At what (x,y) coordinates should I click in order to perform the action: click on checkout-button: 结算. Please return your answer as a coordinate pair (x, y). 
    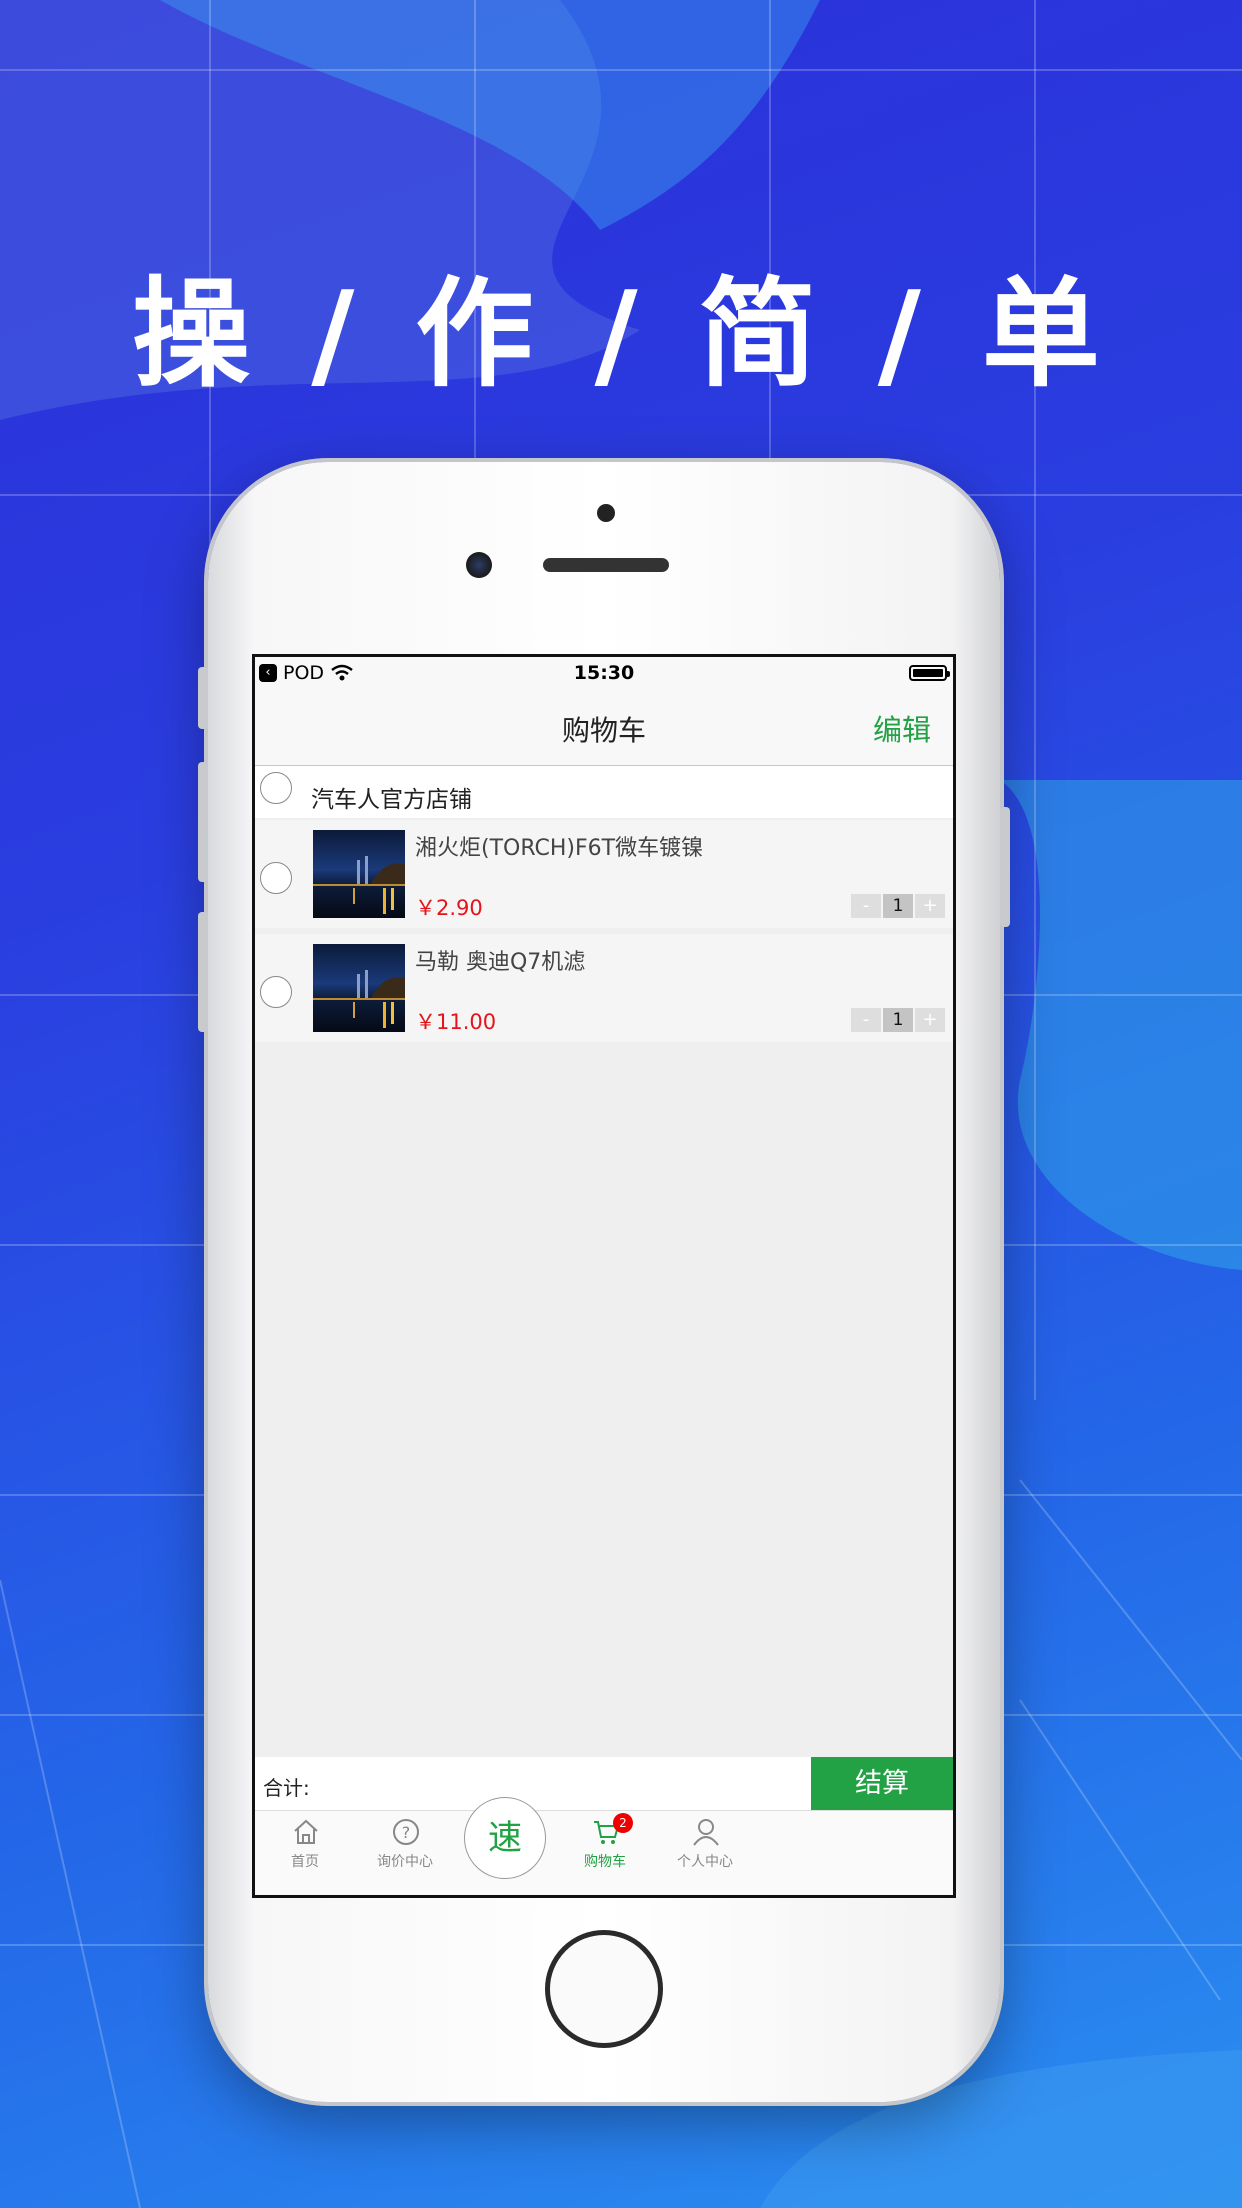
    Looking at the image, I should click on (882, 1783).